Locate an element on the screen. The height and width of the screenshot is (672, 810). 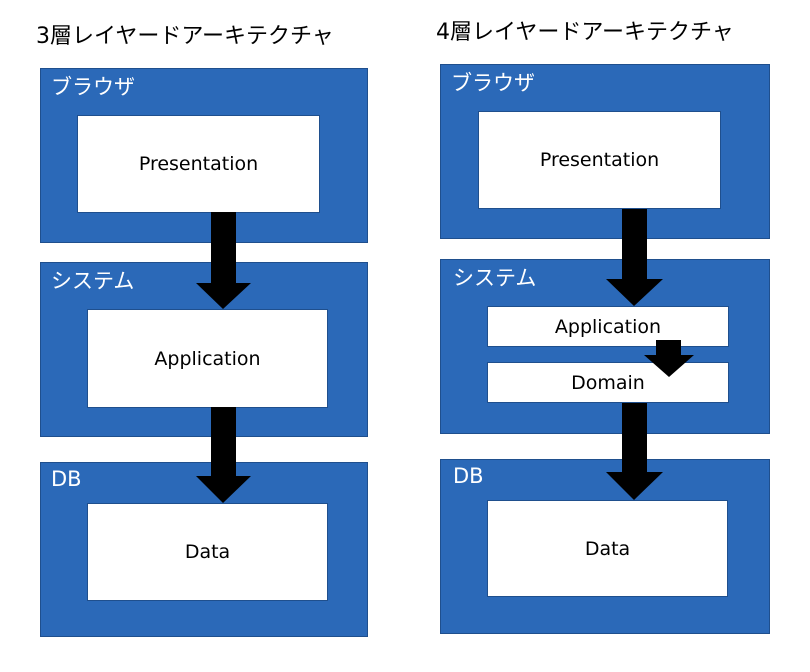
right-arrow-domain-to-data is located at coordinates (634, 451).